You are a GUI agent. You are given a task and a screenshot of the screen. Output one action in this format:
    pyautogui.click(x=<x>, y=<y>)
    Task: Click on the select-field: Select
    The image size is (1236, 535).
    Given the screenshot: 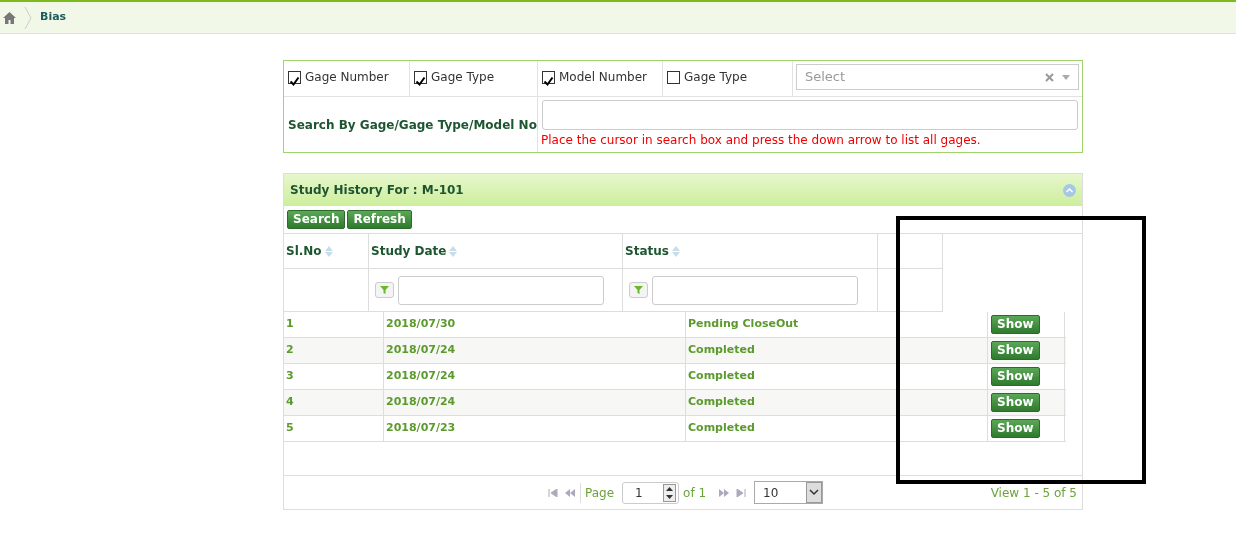 What is the action you would take?
    pyautogui.click(x=937, y=77)
    